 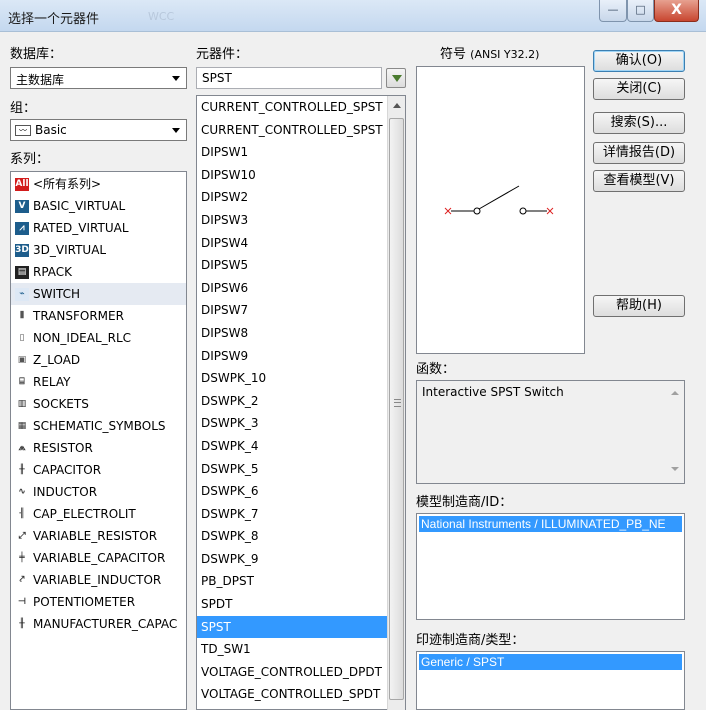 I want to click on component-item: DSWPK_5, so click(x=292, y=469).